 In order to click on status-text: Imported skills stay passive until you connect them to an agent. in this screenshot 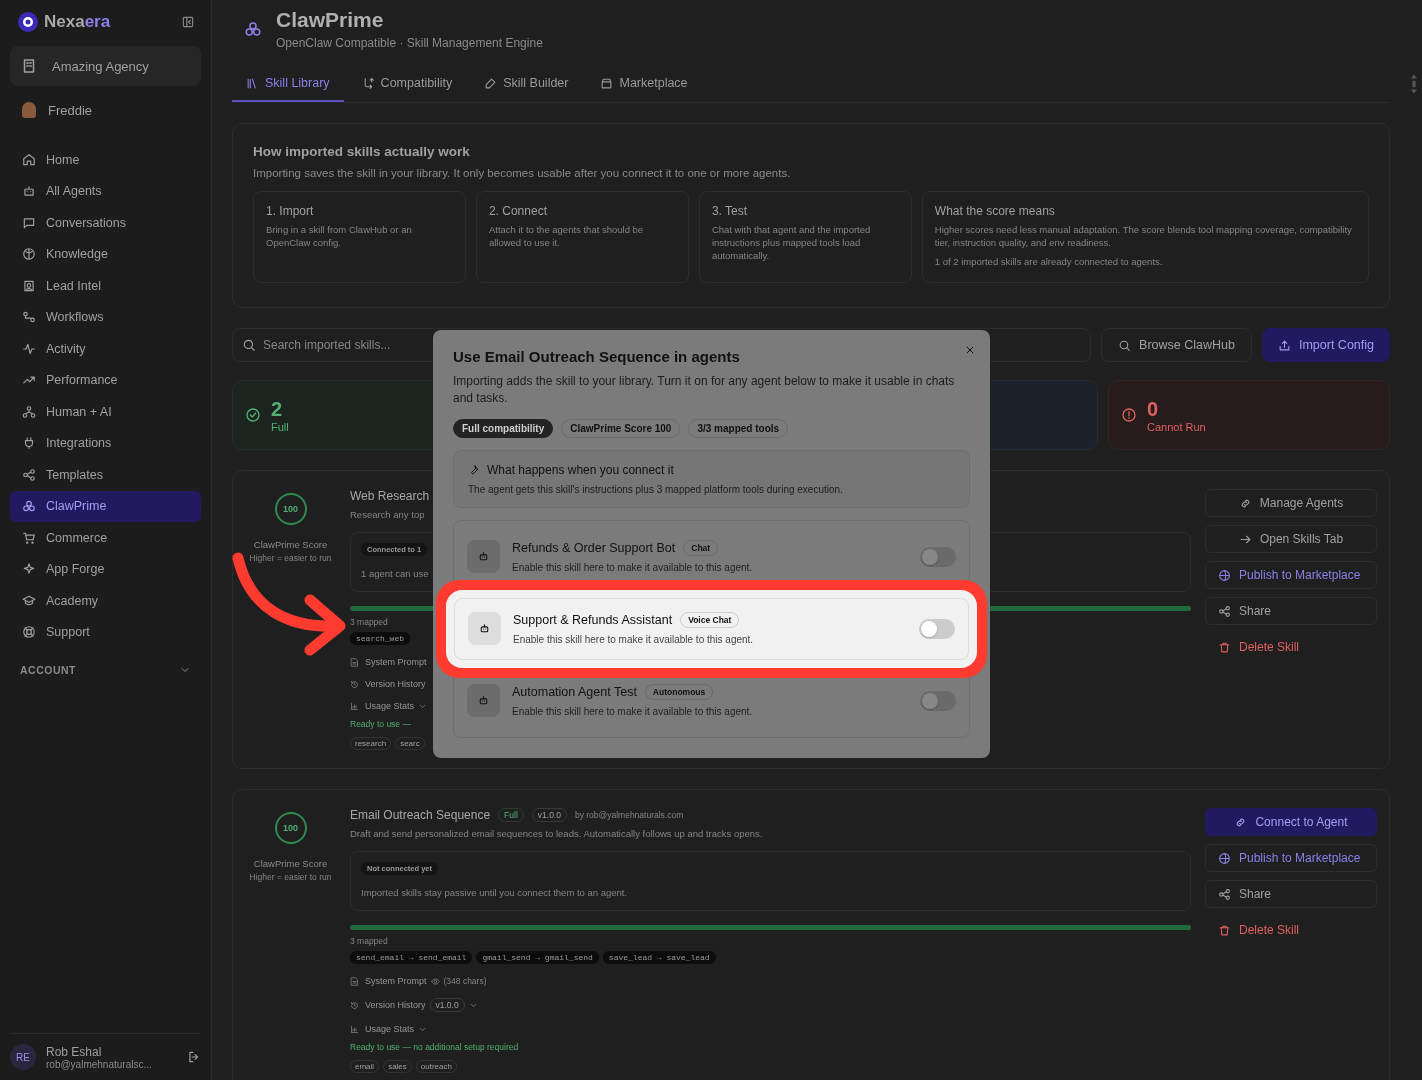, I will do `click(494, 893)`.